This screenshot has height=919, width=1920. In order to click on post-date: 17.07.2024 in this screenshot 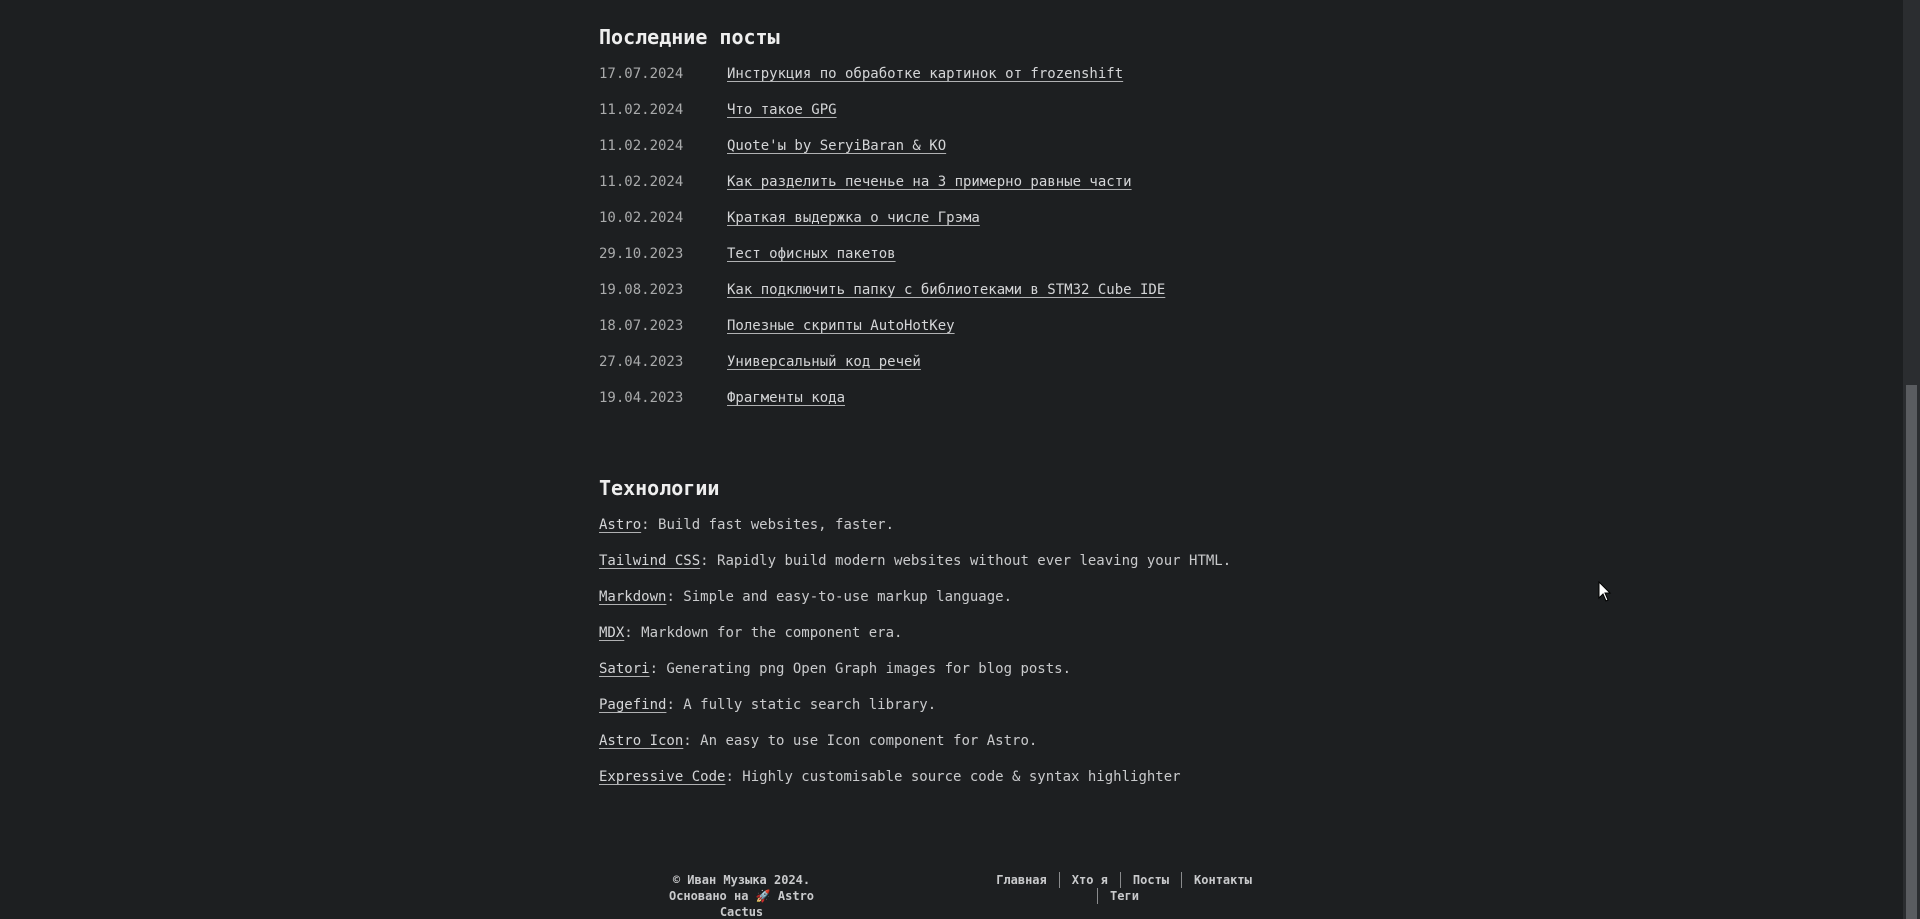, I will do `click(641, 74)`.